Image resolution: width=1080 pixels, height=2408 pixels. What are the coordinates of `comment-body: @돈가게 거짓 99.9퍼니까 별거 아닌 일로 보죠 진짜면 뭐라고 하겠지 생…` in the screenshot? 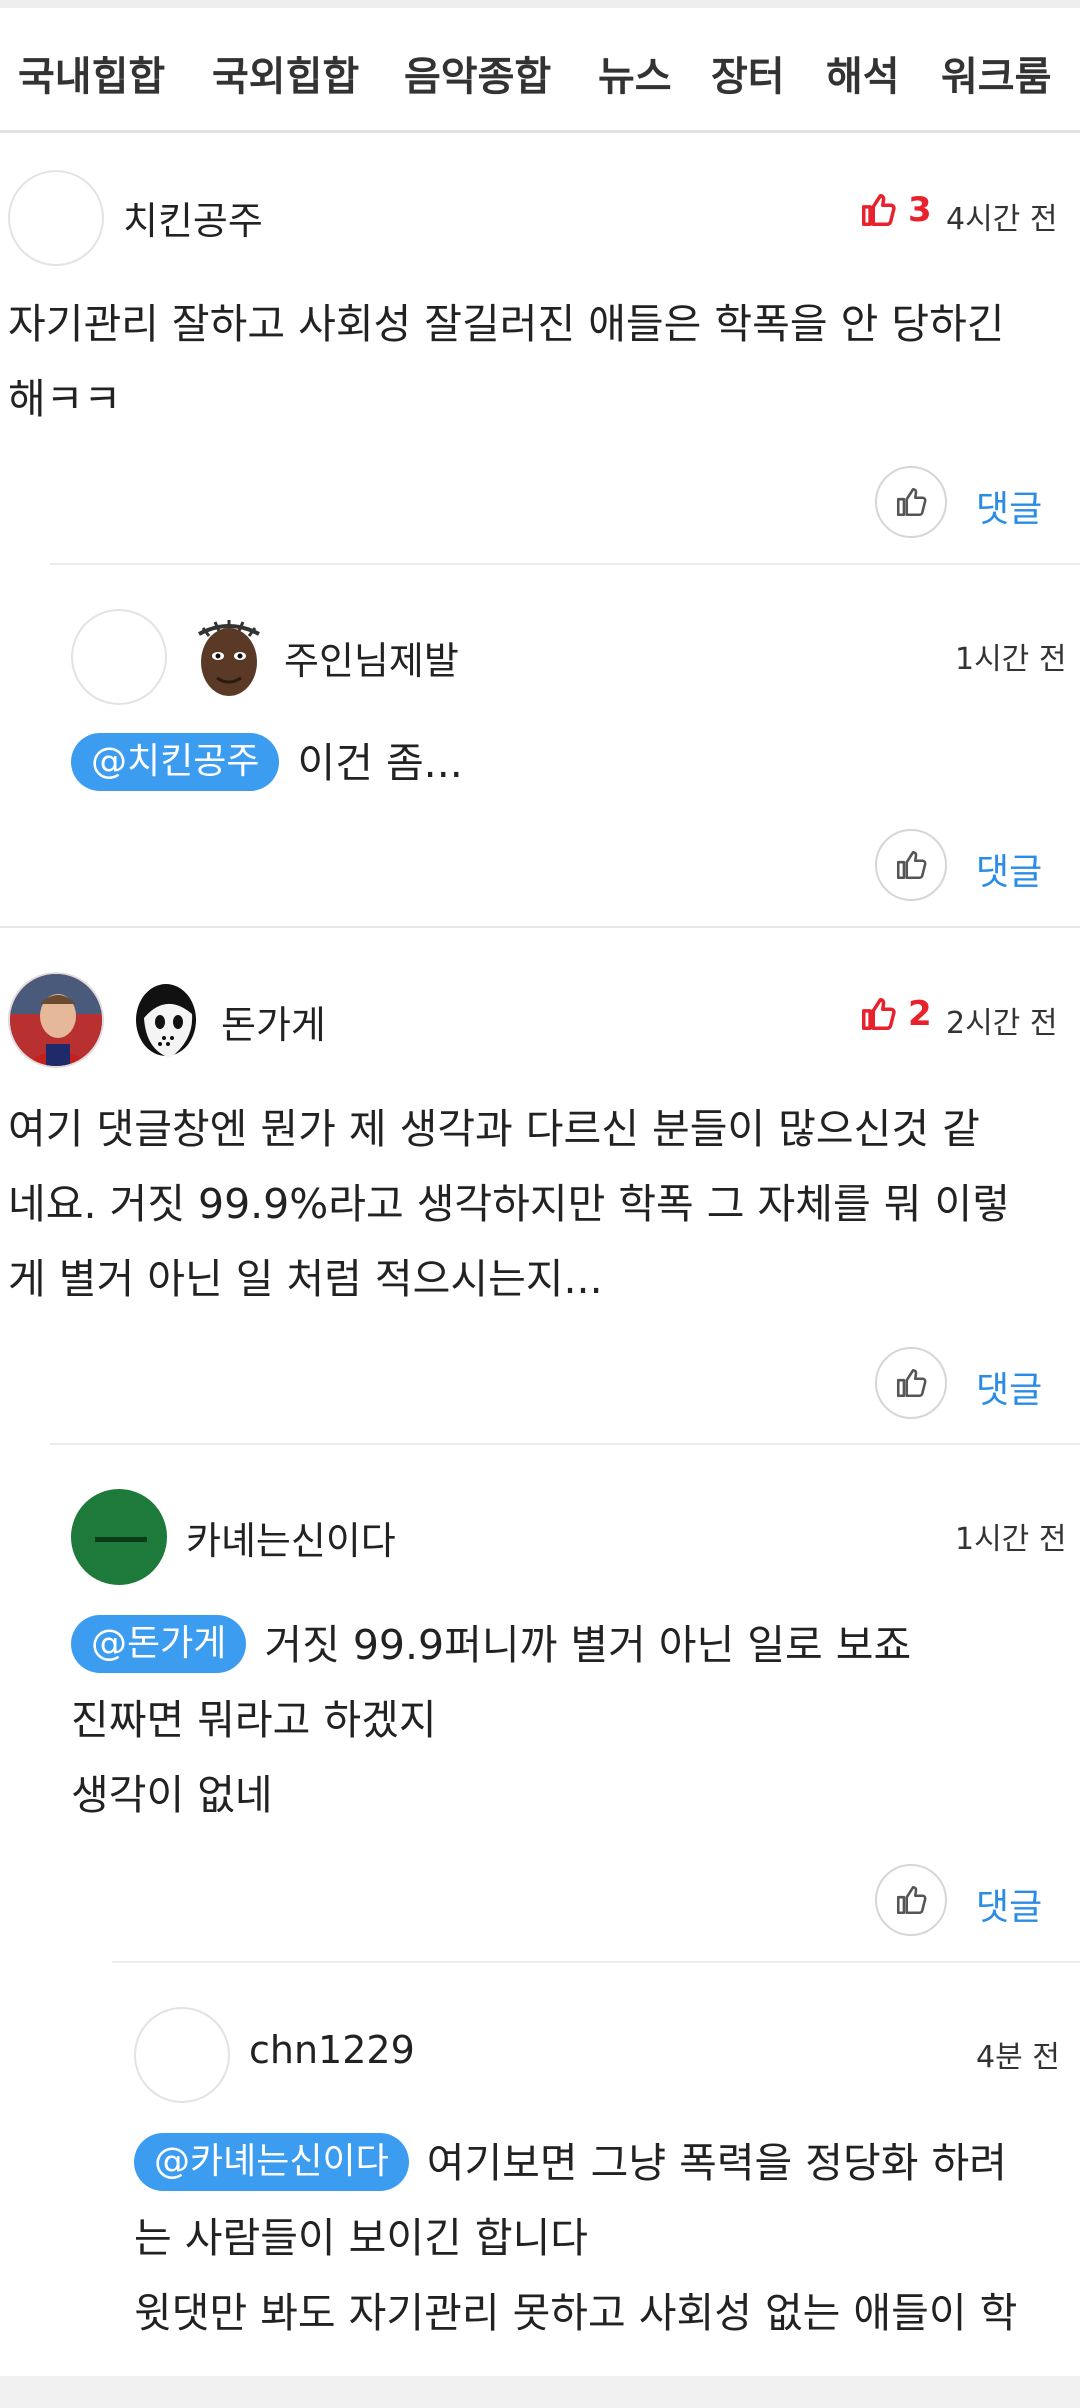 It's located at (491, 1720).